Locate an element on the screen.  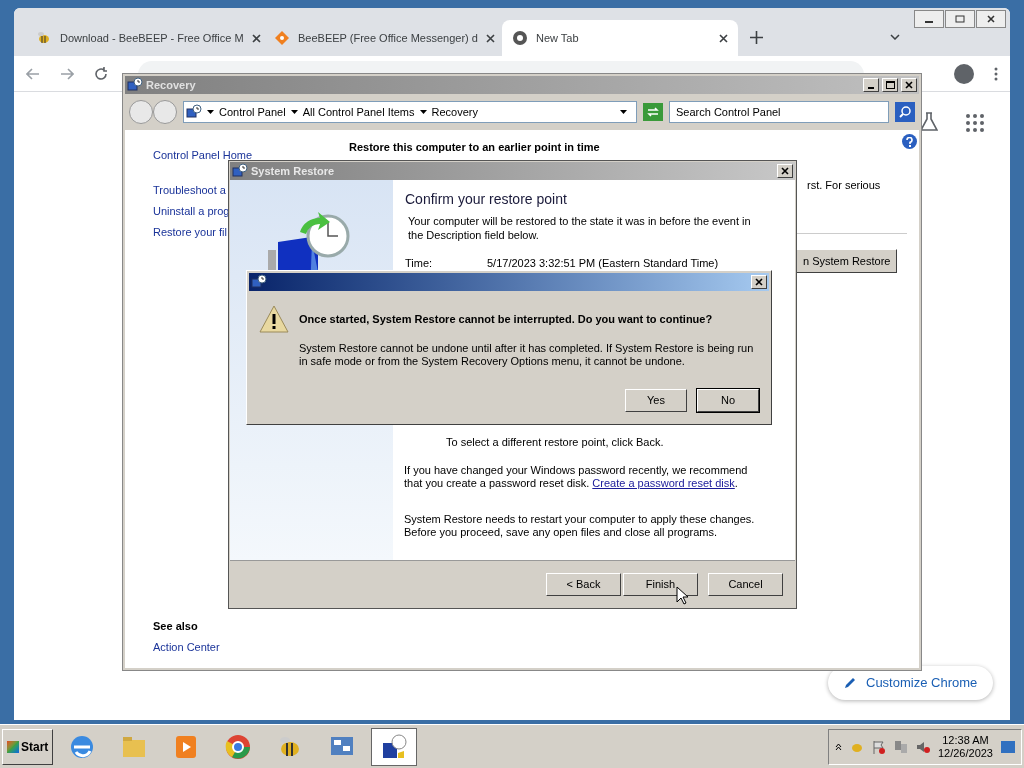
start-button: Start is located at coordinates (28, 746).